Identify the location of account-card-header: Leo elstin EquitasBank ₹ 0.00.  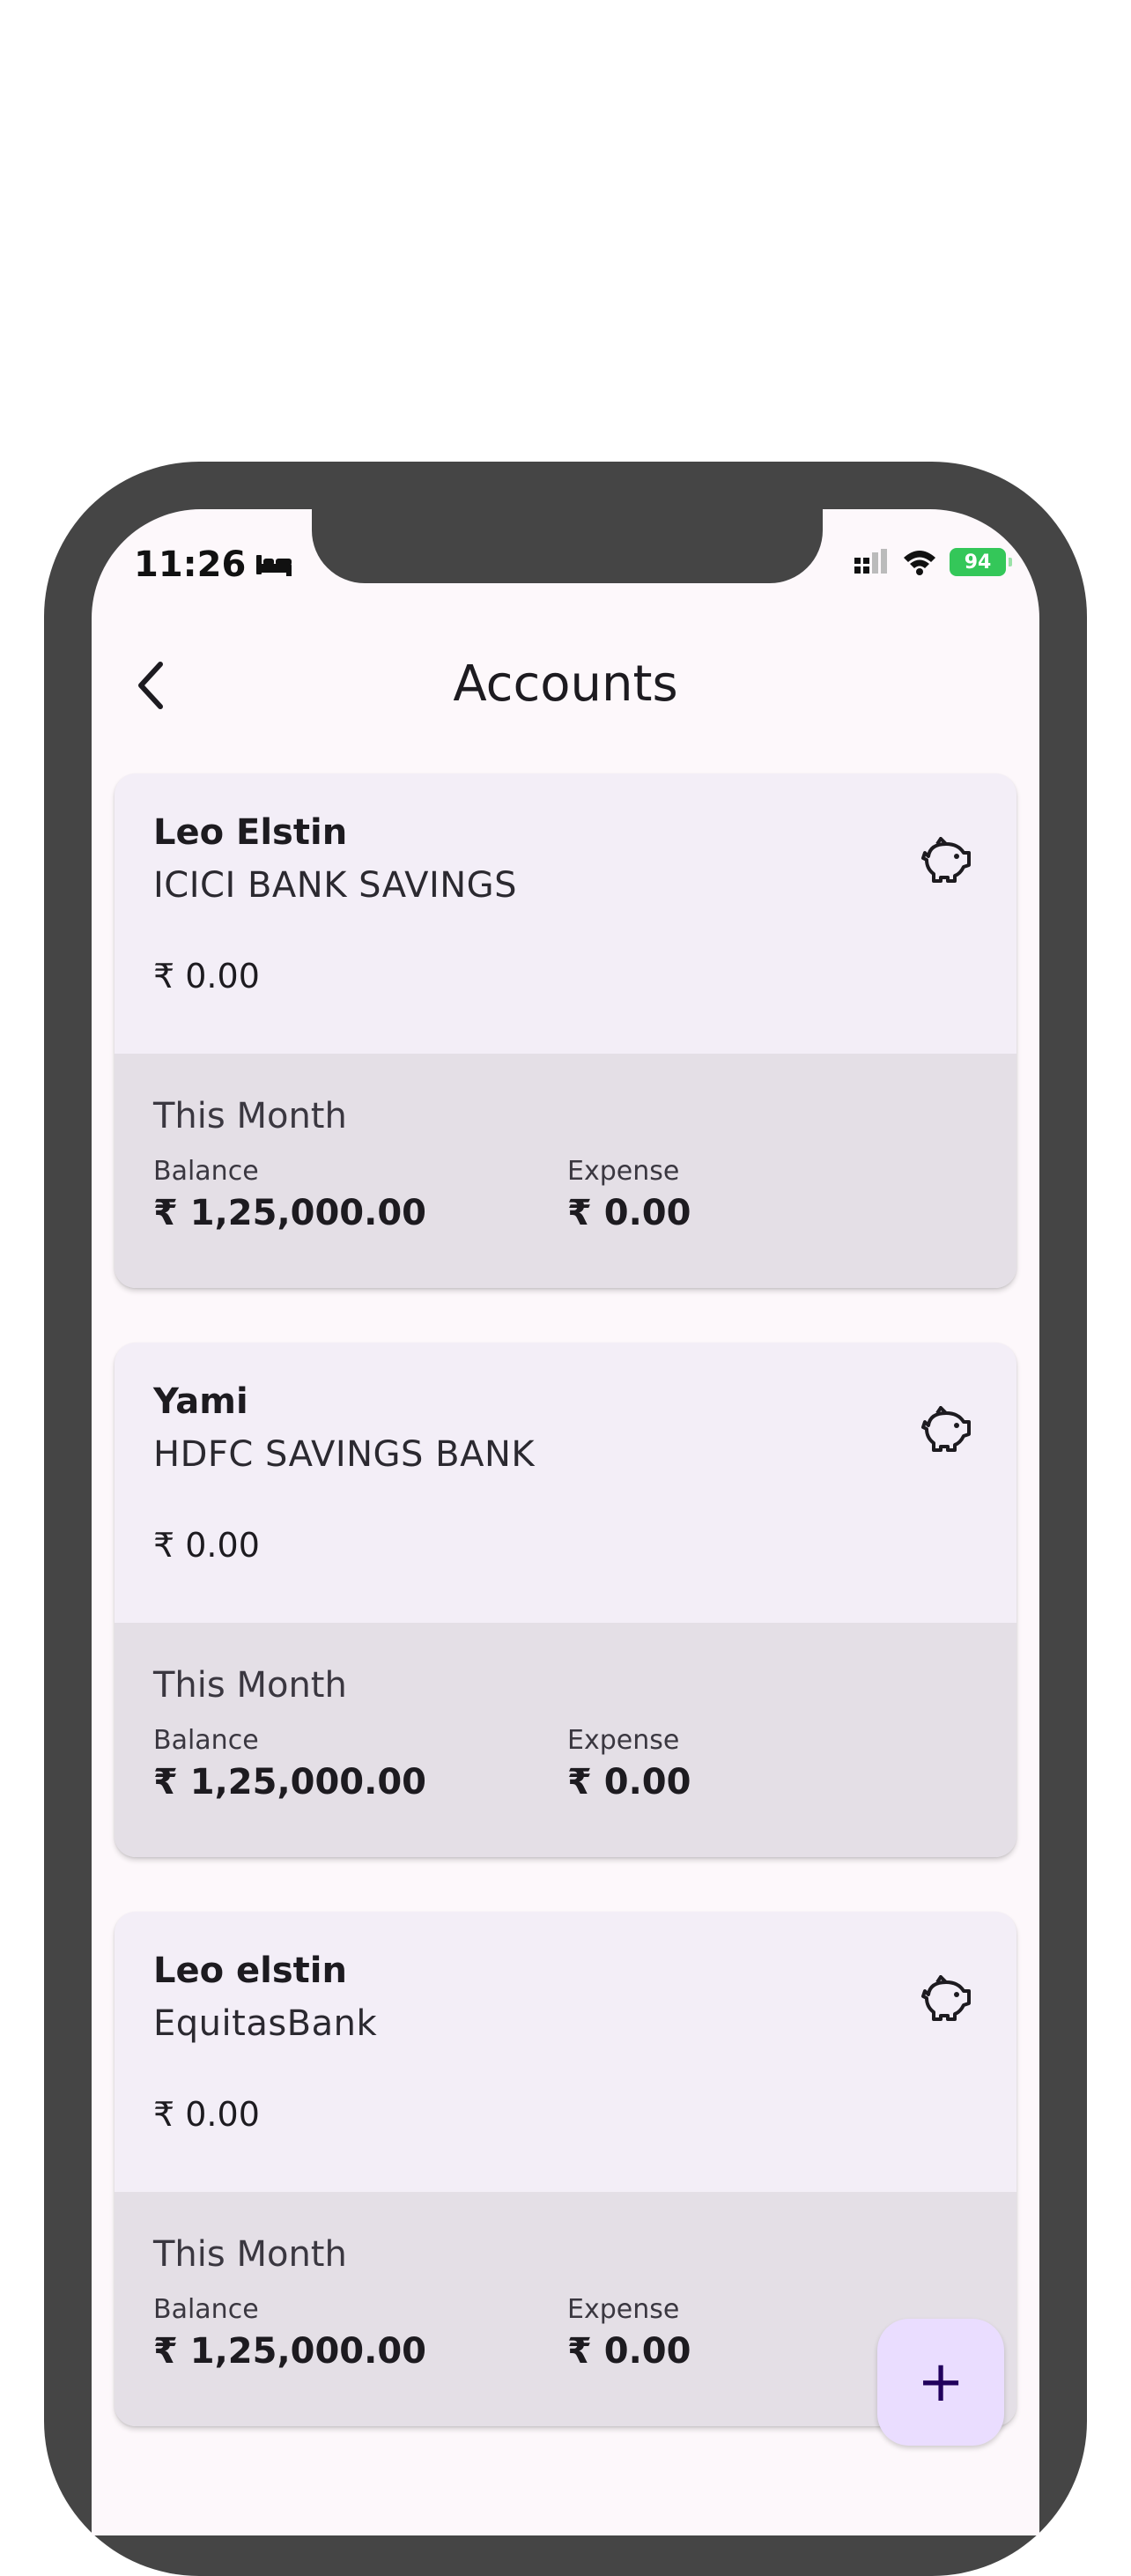
(565, 2052).